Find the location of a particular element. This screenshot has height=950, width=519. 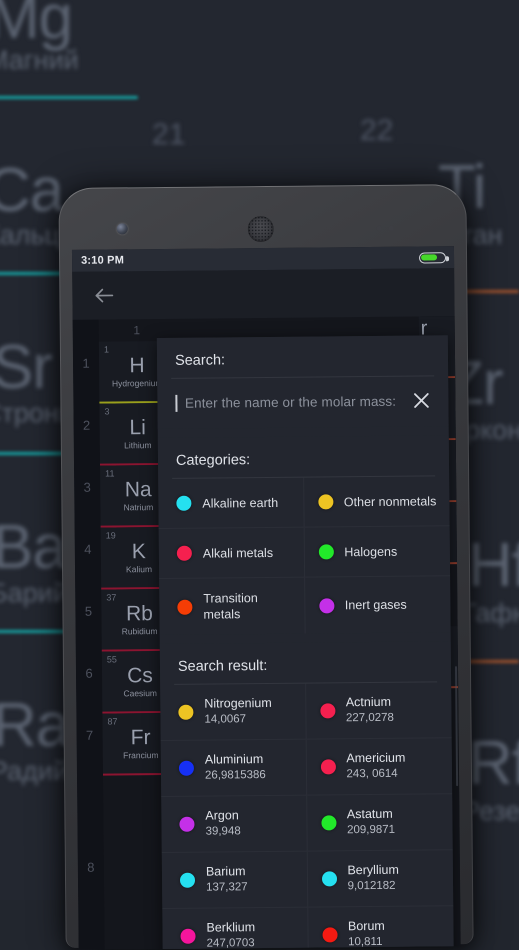

result-item-astatum: Astatum 209,9871 is located at coordinates (380, 822).